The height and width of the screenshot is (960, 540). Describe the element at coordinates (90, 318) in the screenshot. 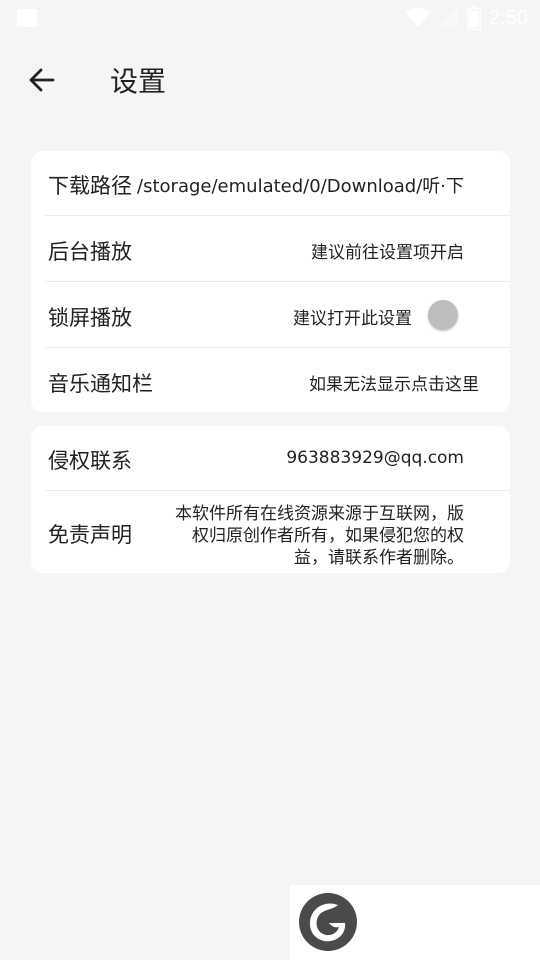

I see `lockscreen-play-label: 锁屏播放` at that location.